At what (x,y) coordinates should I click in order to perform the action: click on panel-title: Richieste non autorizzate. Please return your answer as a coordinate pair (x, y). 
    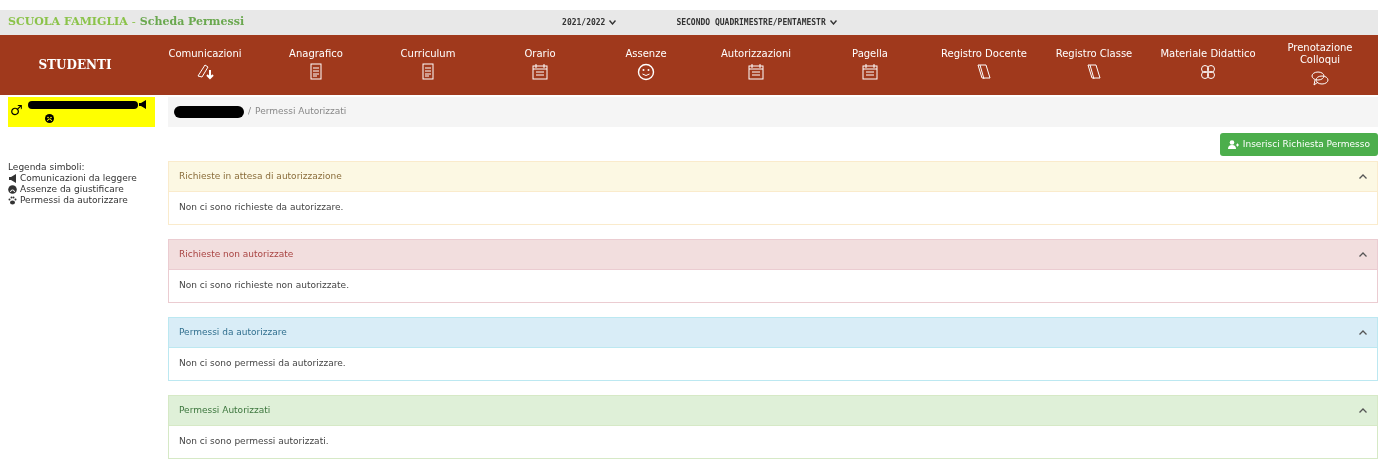
    Looking at the image, I should click on (236, 254).